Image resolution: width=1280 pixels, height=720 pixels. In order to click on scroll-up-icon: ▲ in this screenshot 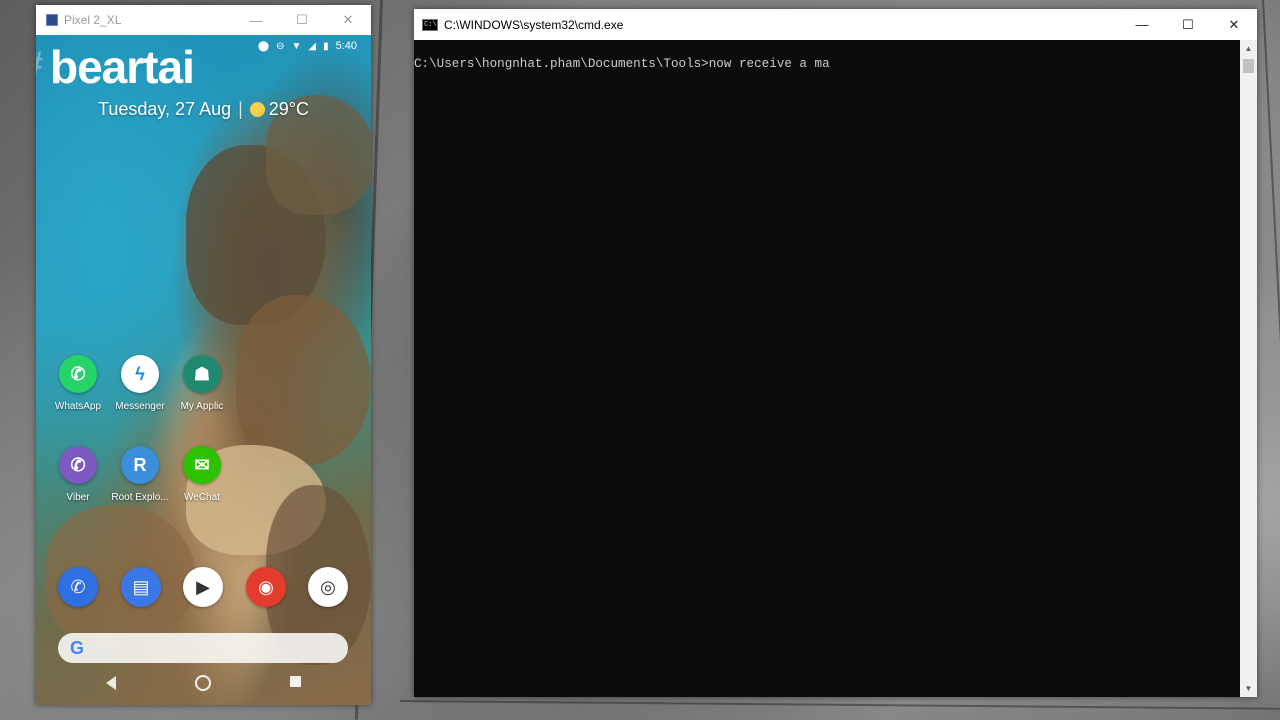, I will do `click(1248, 48)`.